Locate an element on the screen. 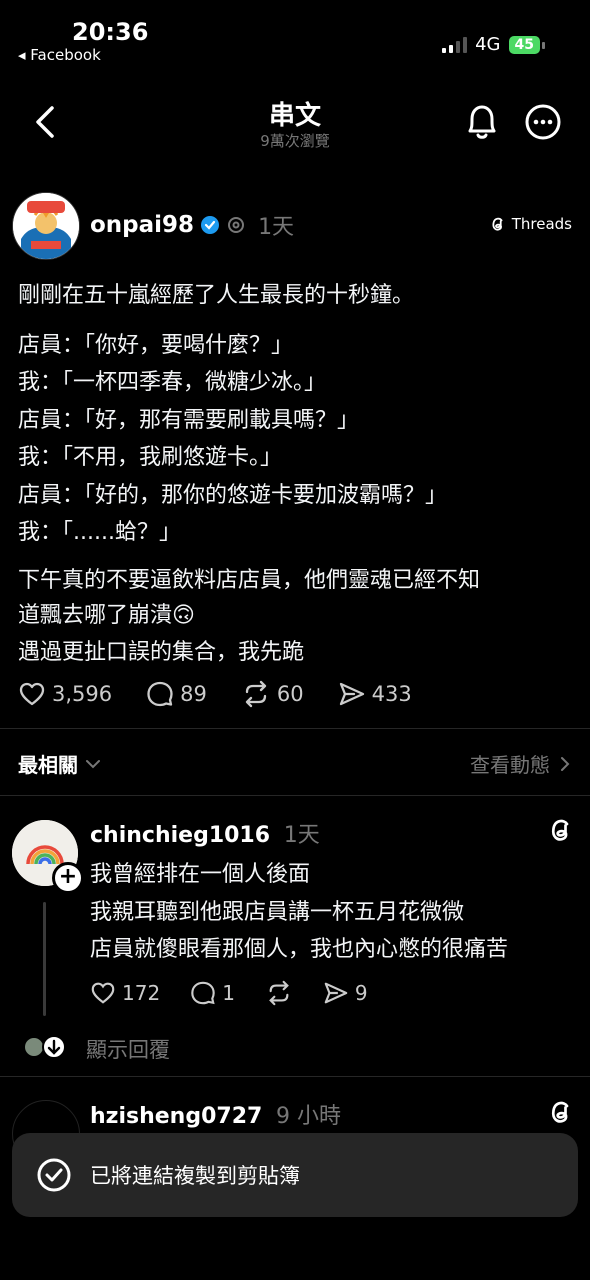  post-text-line: 道飄去哪了崩潰🙃 is located at coordinates (106, 615).